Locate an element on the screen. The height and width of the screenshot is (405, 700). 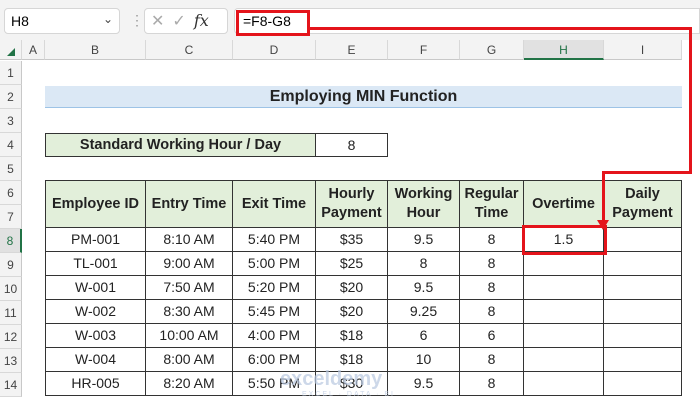
name-box: H8 ⌄ is located at coordinates (62, 21).